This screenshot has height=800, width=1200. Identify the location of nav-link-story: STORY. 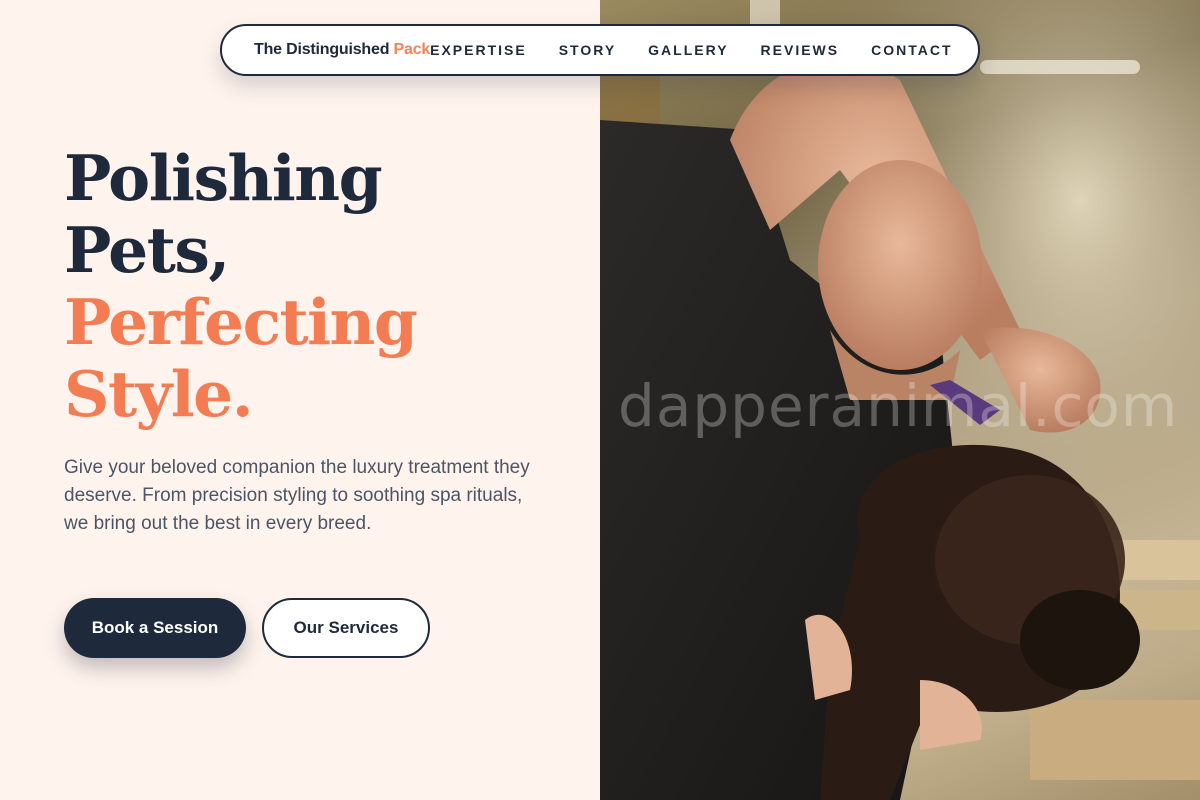
(587, 50).